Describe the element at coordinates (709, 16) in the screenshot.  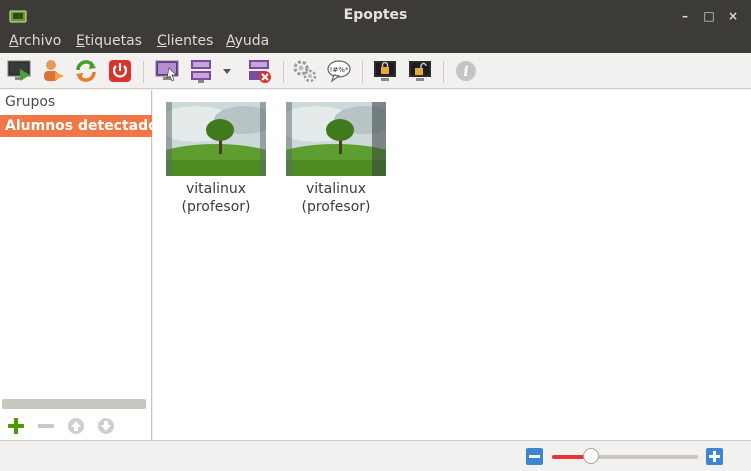
I see `maximize-button: □` at that location.